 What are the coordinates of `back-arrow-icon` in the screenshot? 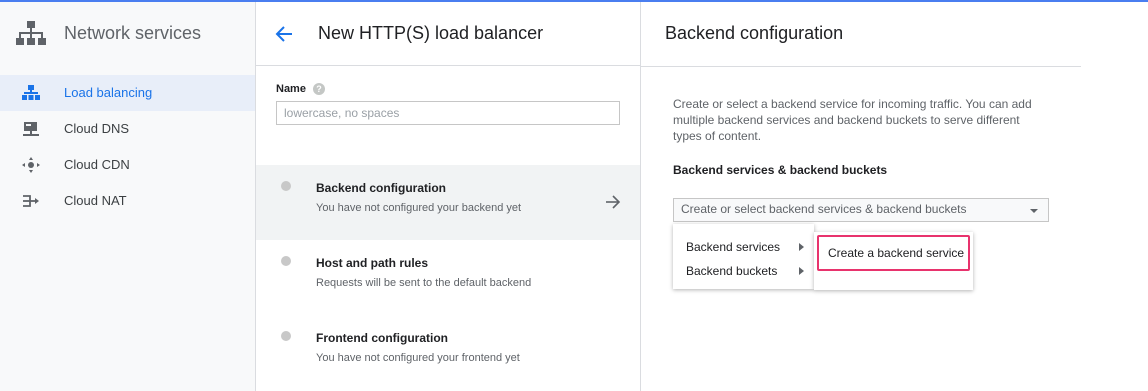 It's located at (284, 34).